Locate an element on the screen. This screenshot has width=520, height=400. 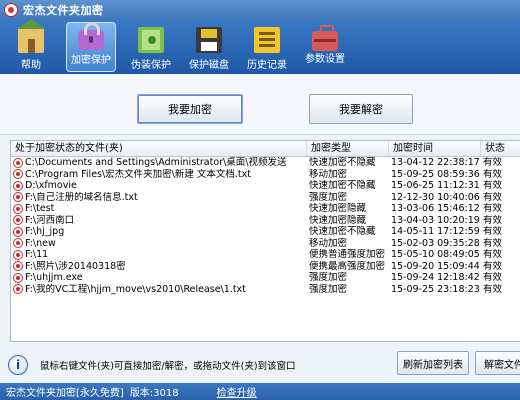
title-bar: 宏杰文件夹加密 is located at coordinates (260, 10).